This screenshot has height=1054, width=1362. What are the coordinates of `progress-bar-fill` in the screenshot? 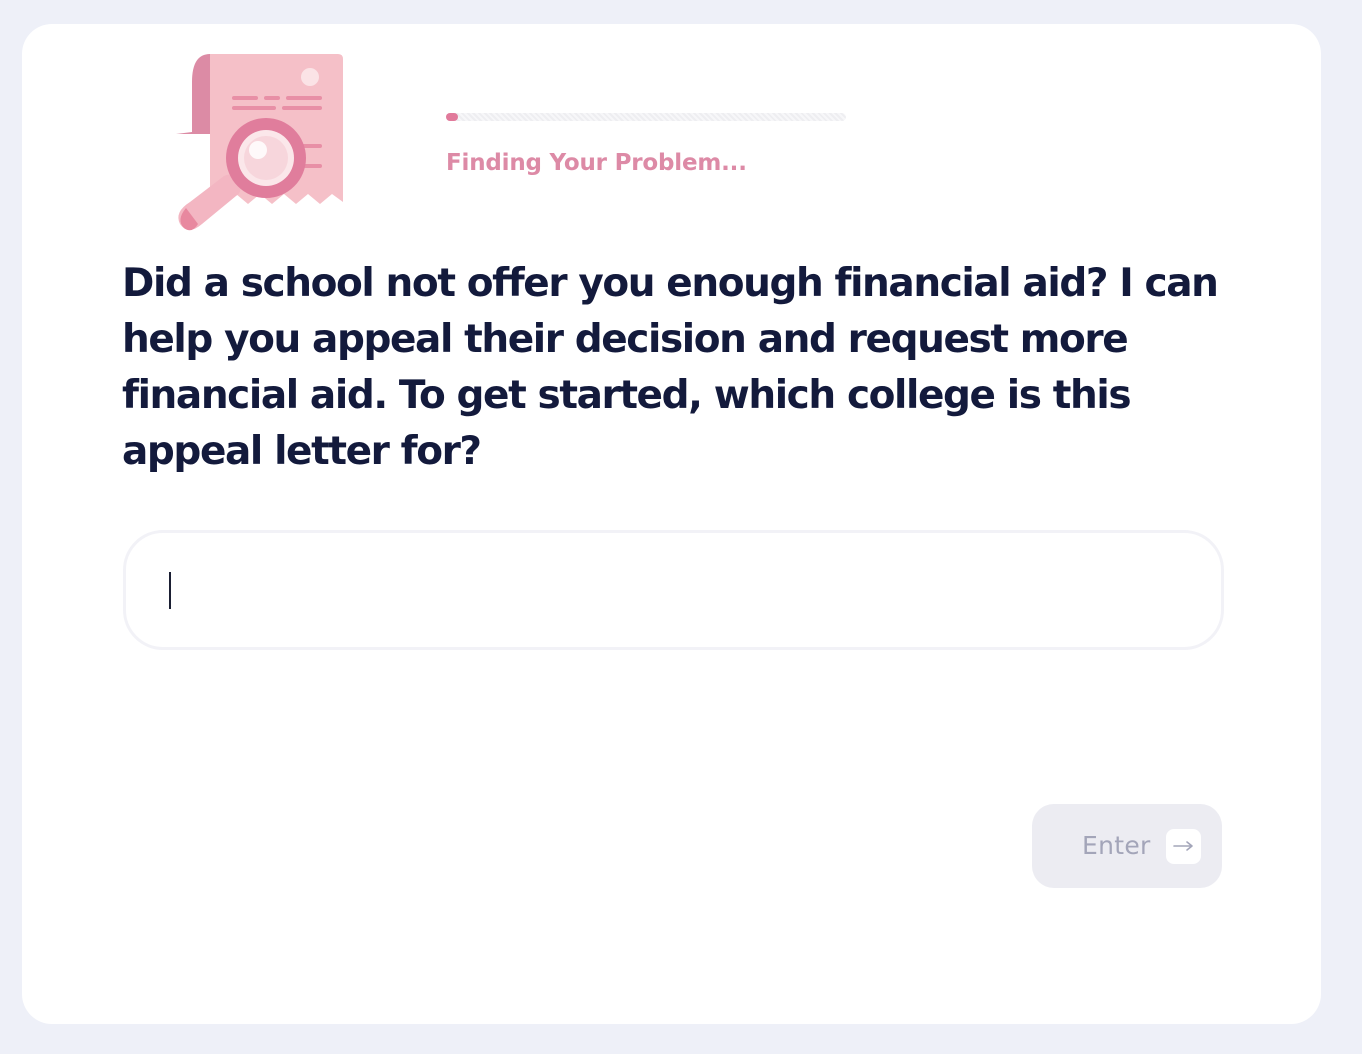 It's located at (452, 117).